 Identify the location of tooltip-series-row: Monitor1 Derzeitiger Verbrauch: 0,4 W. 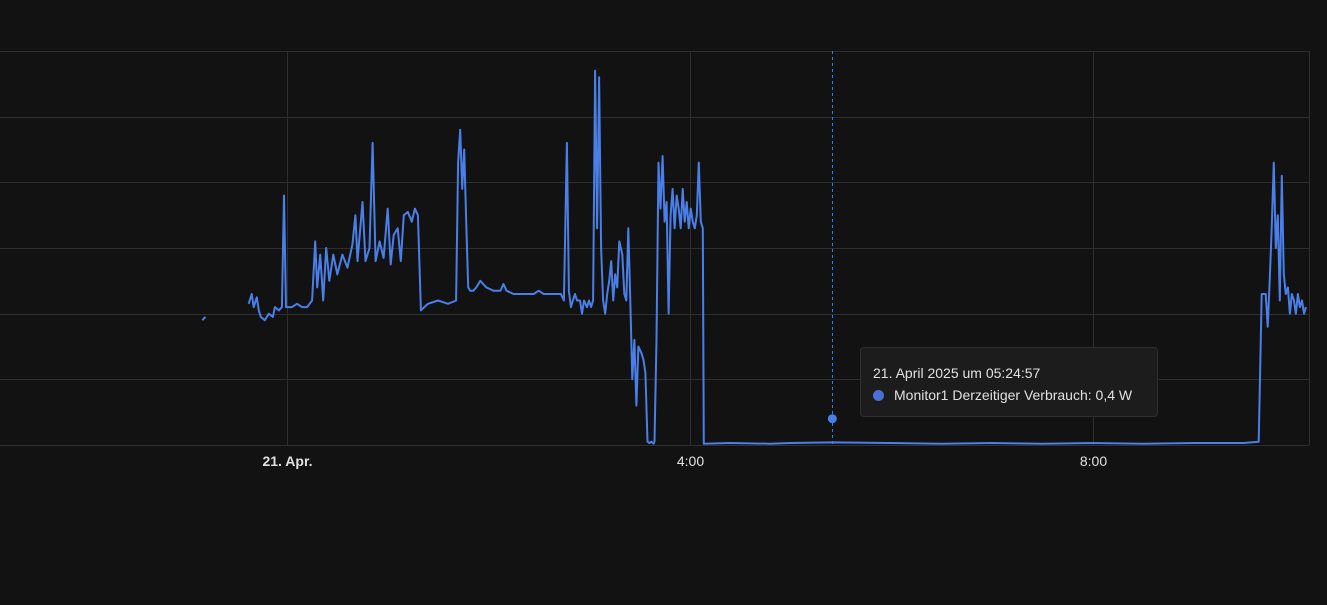
(1009, 395).